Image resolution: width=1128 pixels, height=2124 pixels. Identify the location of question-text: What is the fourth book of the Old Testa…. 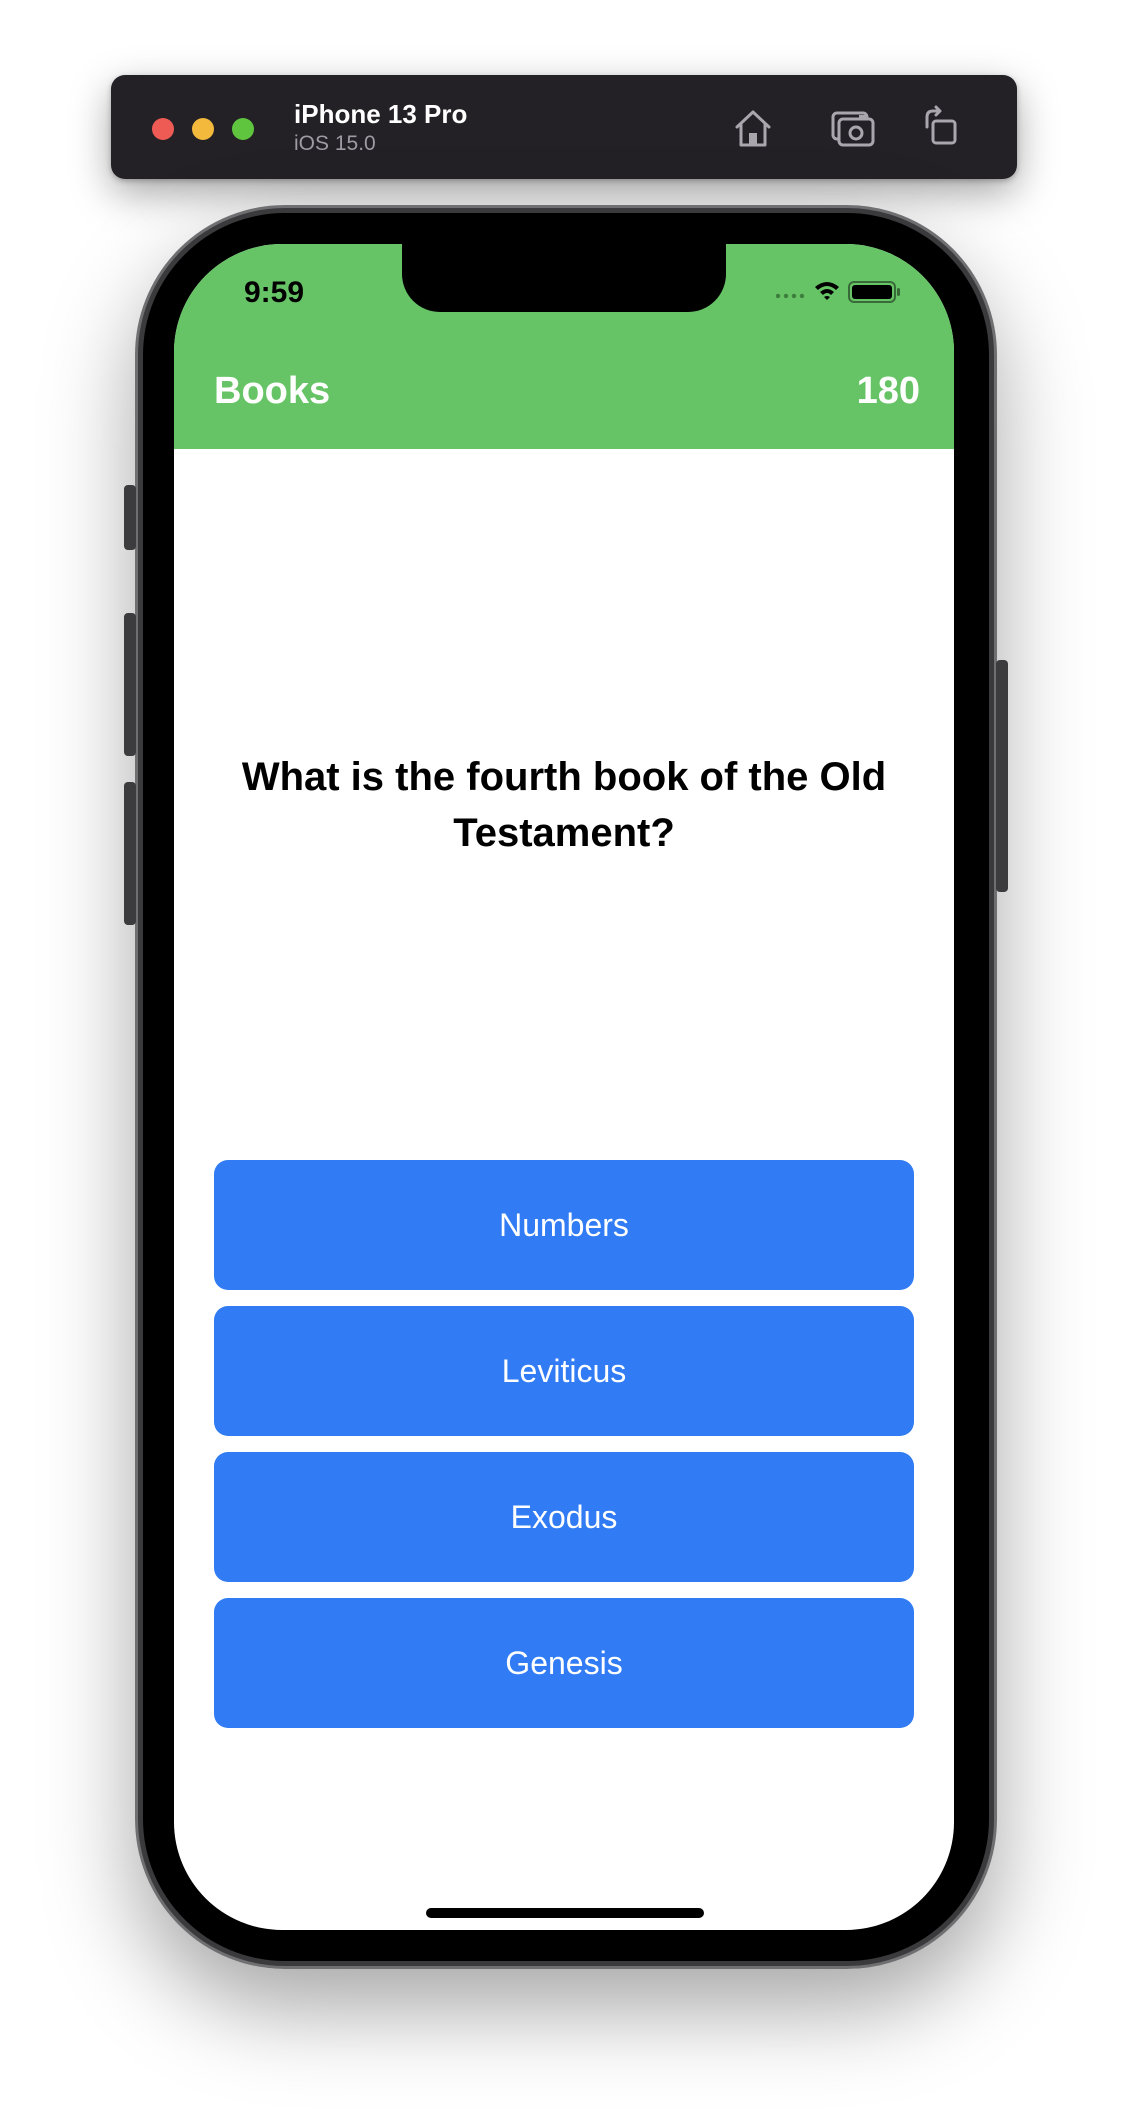
(564, 805).